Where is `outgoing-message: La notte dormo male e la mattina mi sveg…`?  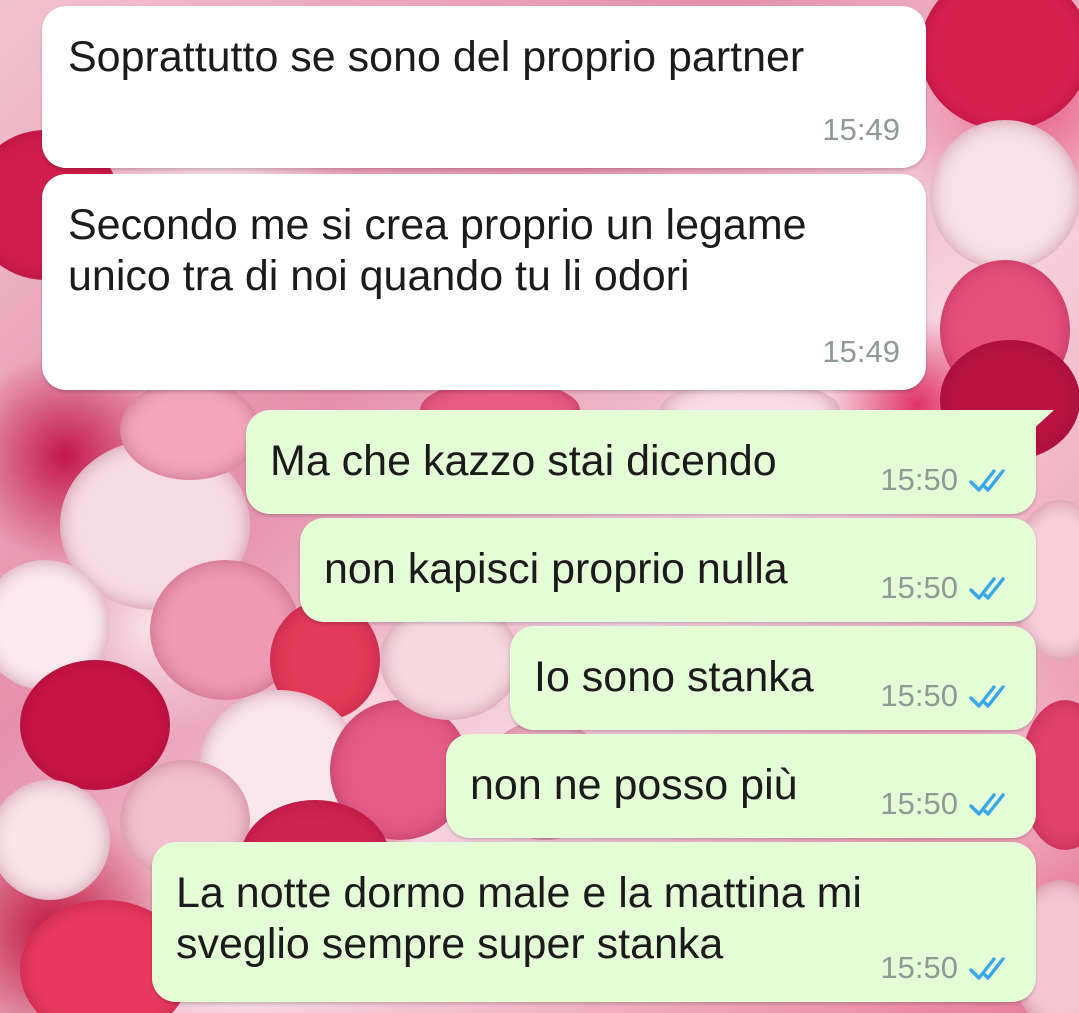 outgoing-message: La notte dormo male e la mattina mi sveg… is located at coordinates (594, 922).